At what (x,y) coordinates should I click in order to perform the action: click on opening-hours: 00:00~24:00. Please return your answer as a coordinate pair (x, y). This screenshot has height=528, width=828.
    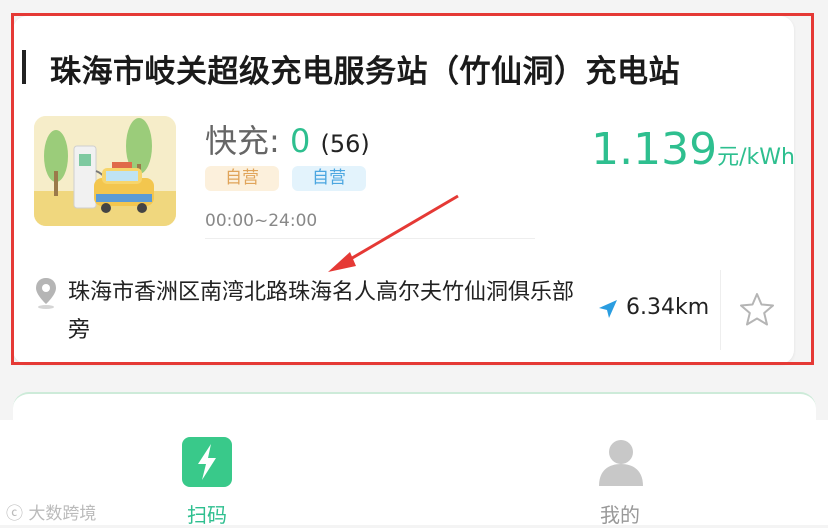
    Looking at the image, I should click on (261, 221).